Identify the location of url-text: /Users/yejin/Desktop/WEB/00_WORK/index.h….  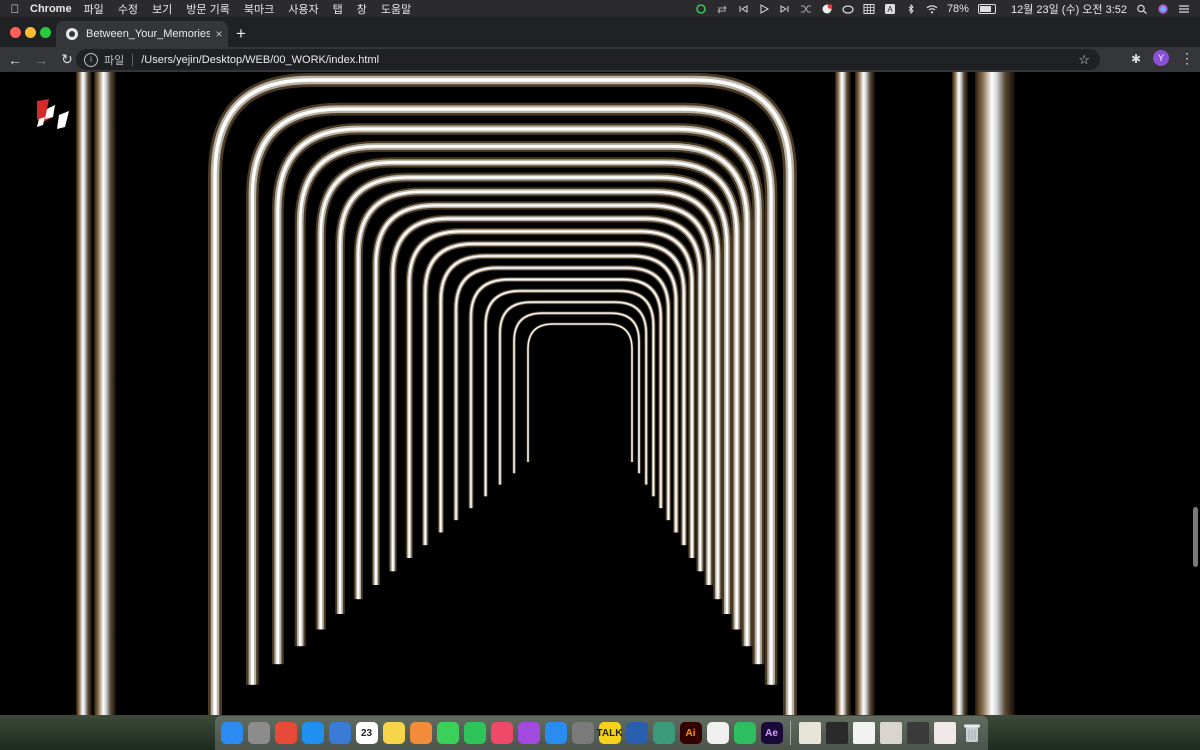
(260, 60).